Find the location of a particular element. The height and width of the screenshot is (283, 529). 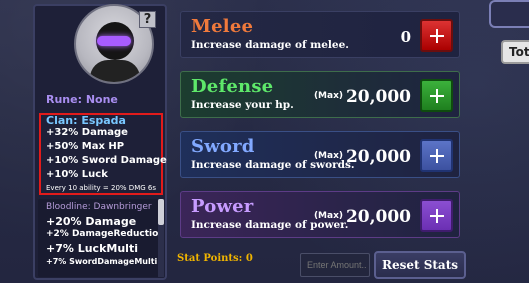

stat-max-sword: (Max) is located at coordinates (328, 156).